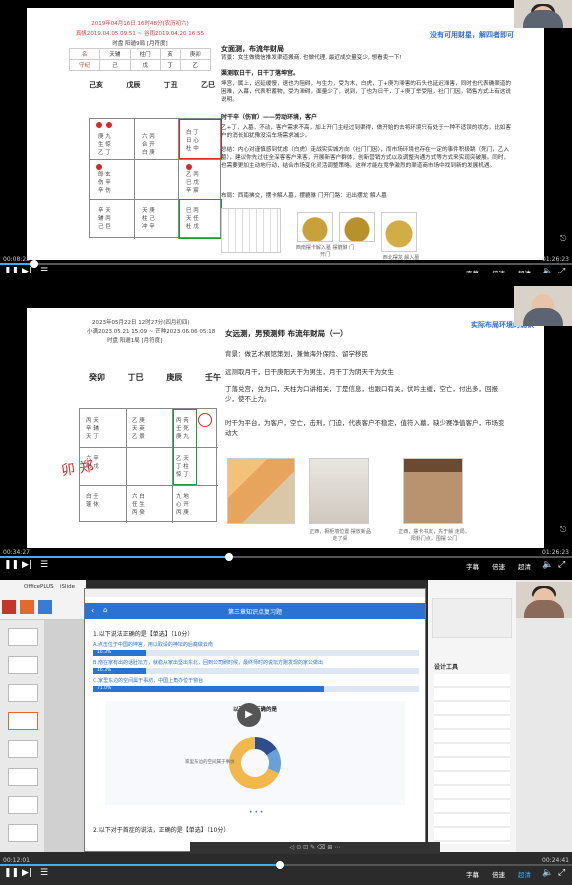  I want to click on pillars-row: 己亥 戊辰 丁丑 乙巳, so click(152, 85).